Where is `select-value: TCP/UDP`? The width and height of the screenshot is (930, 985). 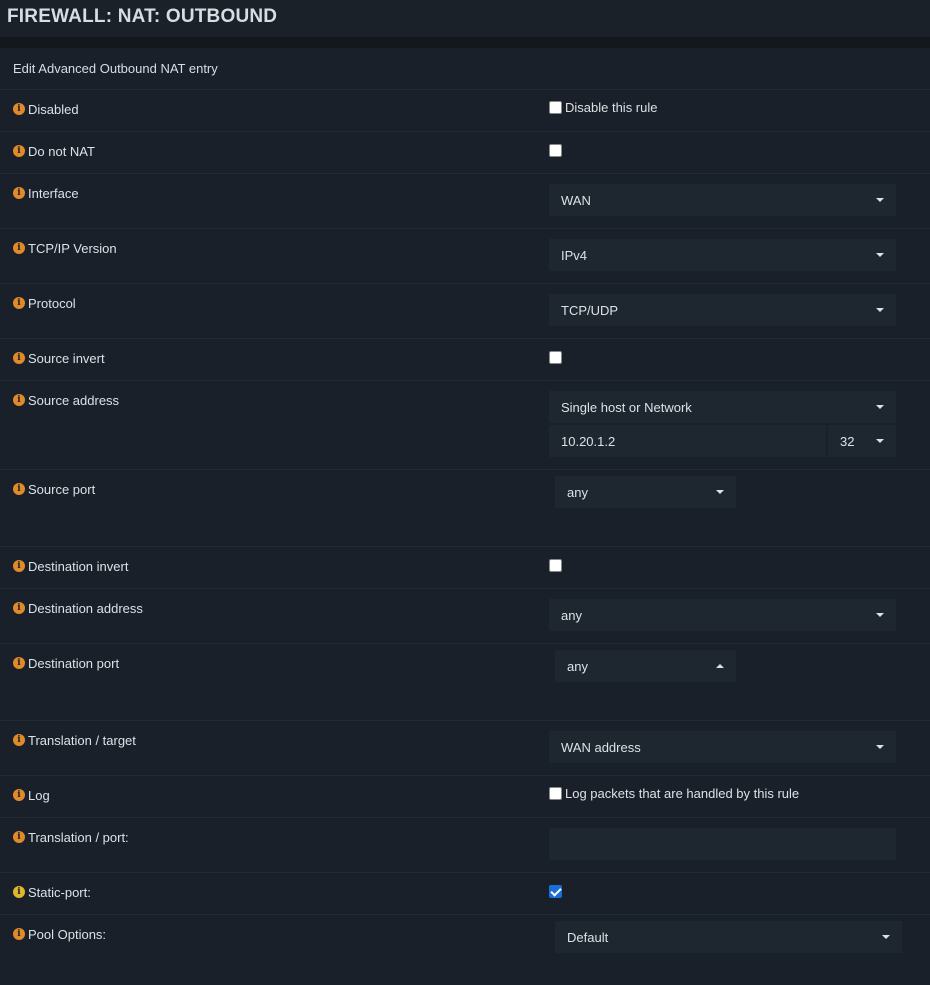 select-value: TCP/UDP is located at coordinates (590, 310).